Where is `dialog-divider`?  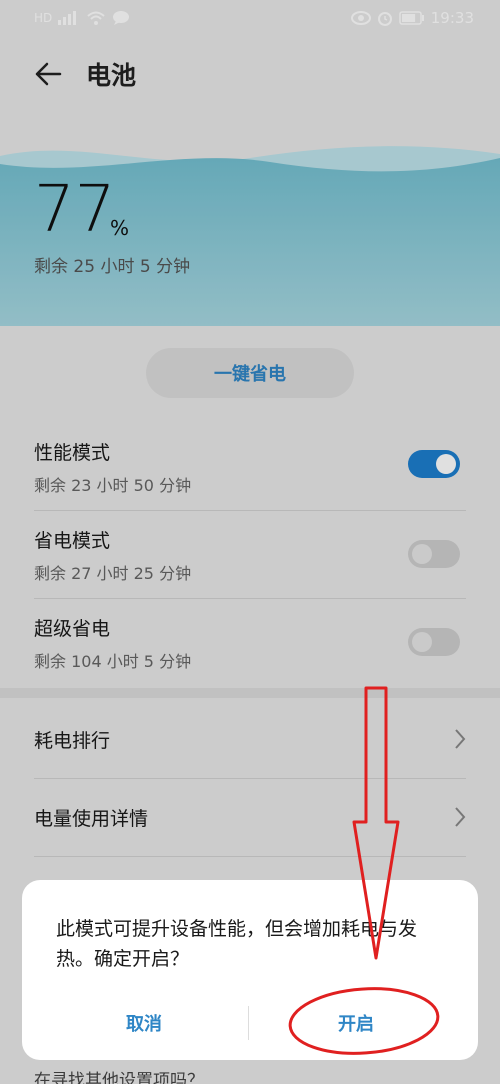
dialog-divider is located at coordinates (248, 1023).